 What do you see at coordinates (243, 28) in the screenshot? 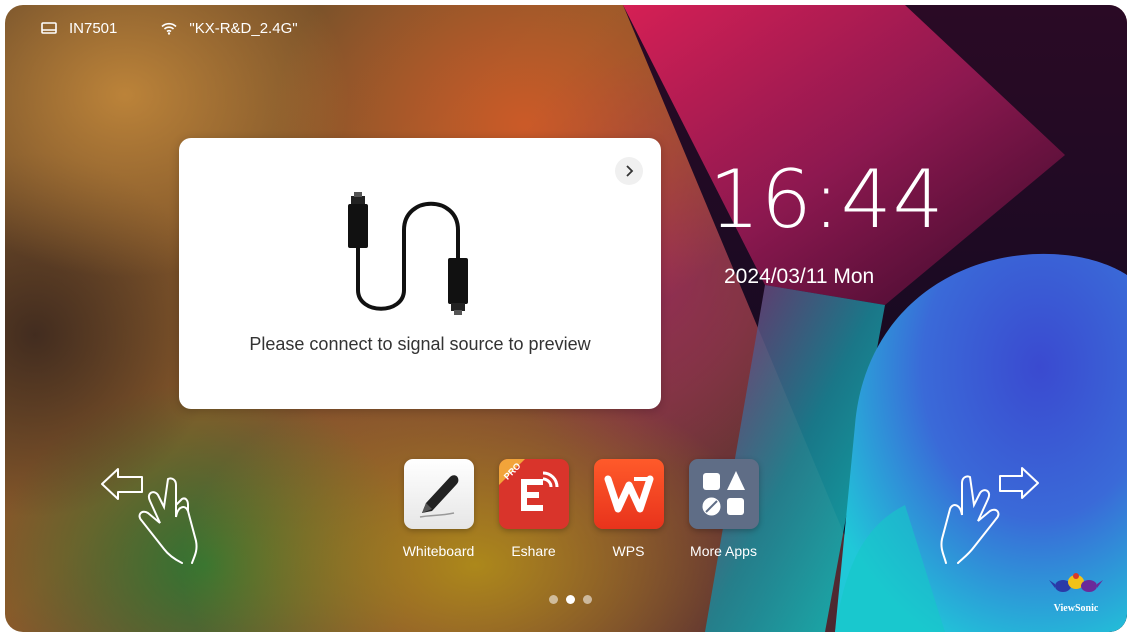
I see `wifi-name: "KX-R&D_2.4G"` at bounding box center [243, 28].